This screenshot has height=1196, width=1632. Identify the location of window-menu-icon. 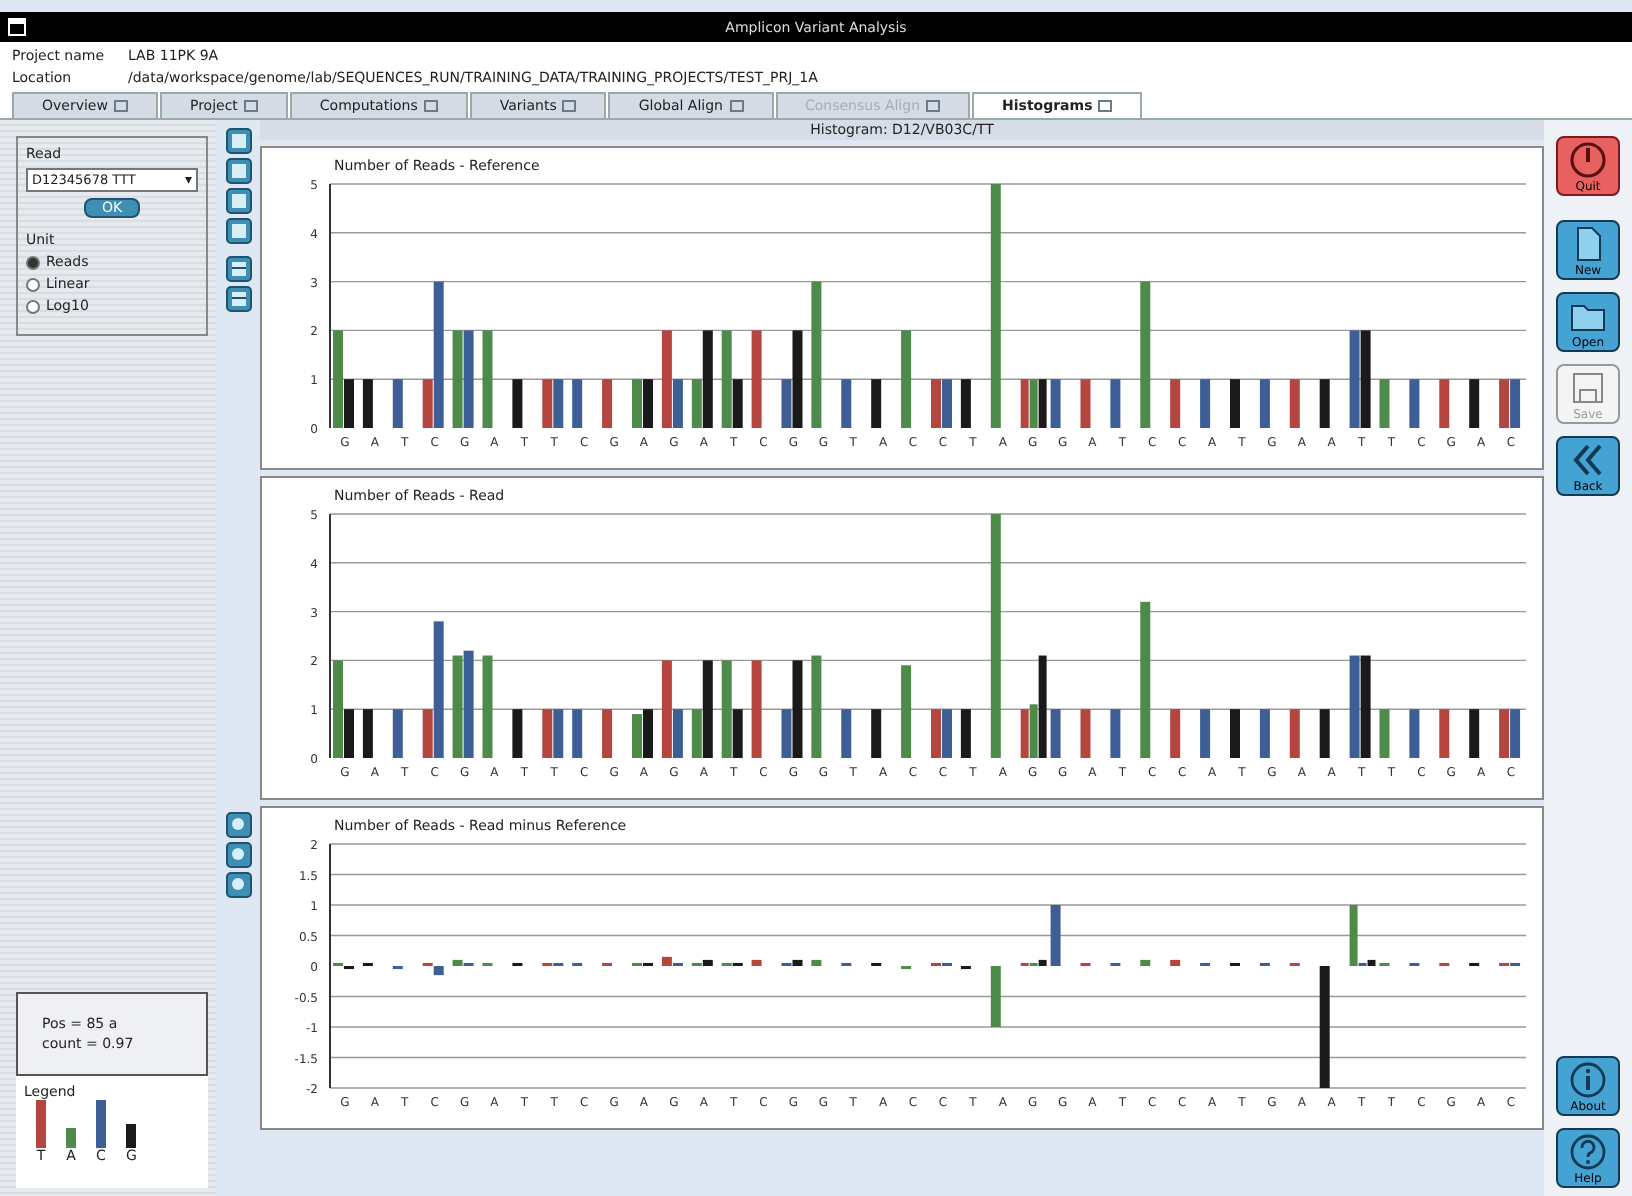
(17, 27).